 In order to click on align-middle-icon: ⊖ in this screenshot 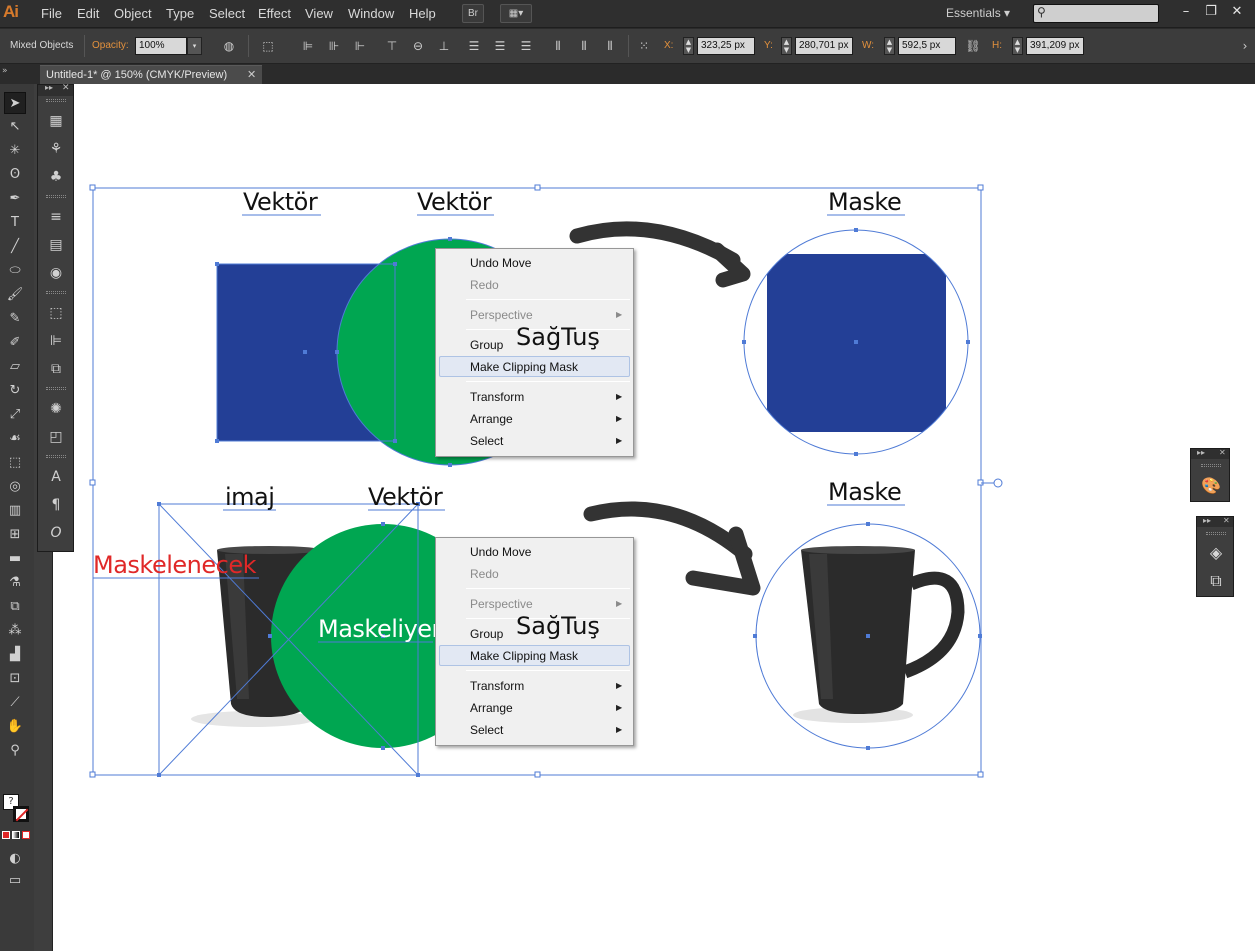, I will do `click(418, 46)`.